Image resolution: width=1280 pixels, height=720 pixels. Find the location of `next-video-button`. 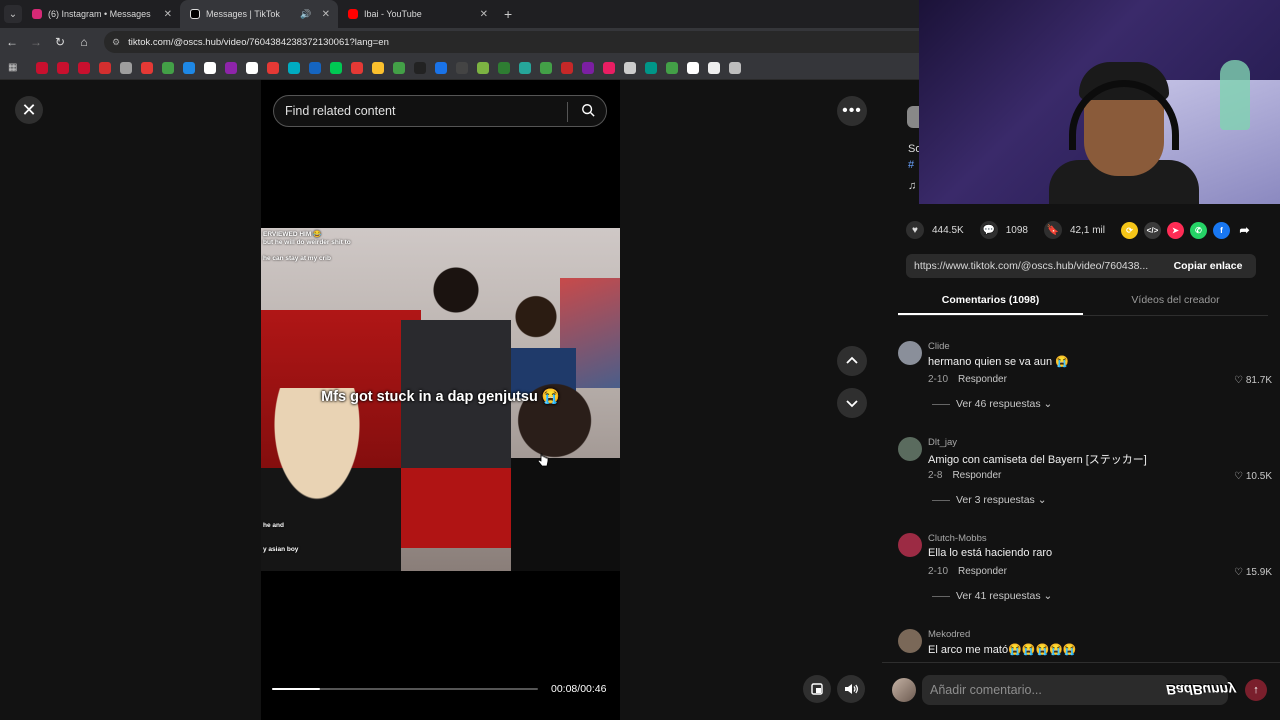

next-video-button is located at coordinates (852, 403).